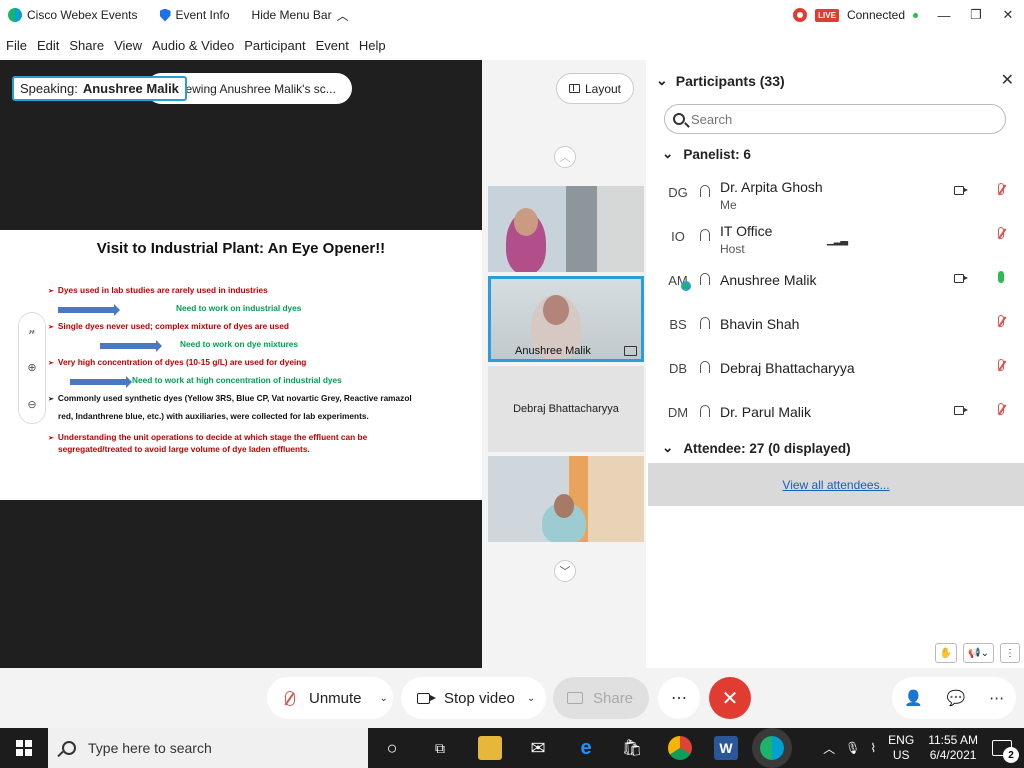 The height and width of the screenshot is (768, 1024). What do you see at coordinates (566, 409) in the screenshot?
I see `video-tile: Debraj Bhattacharyya` at bounding box center [566, 409].